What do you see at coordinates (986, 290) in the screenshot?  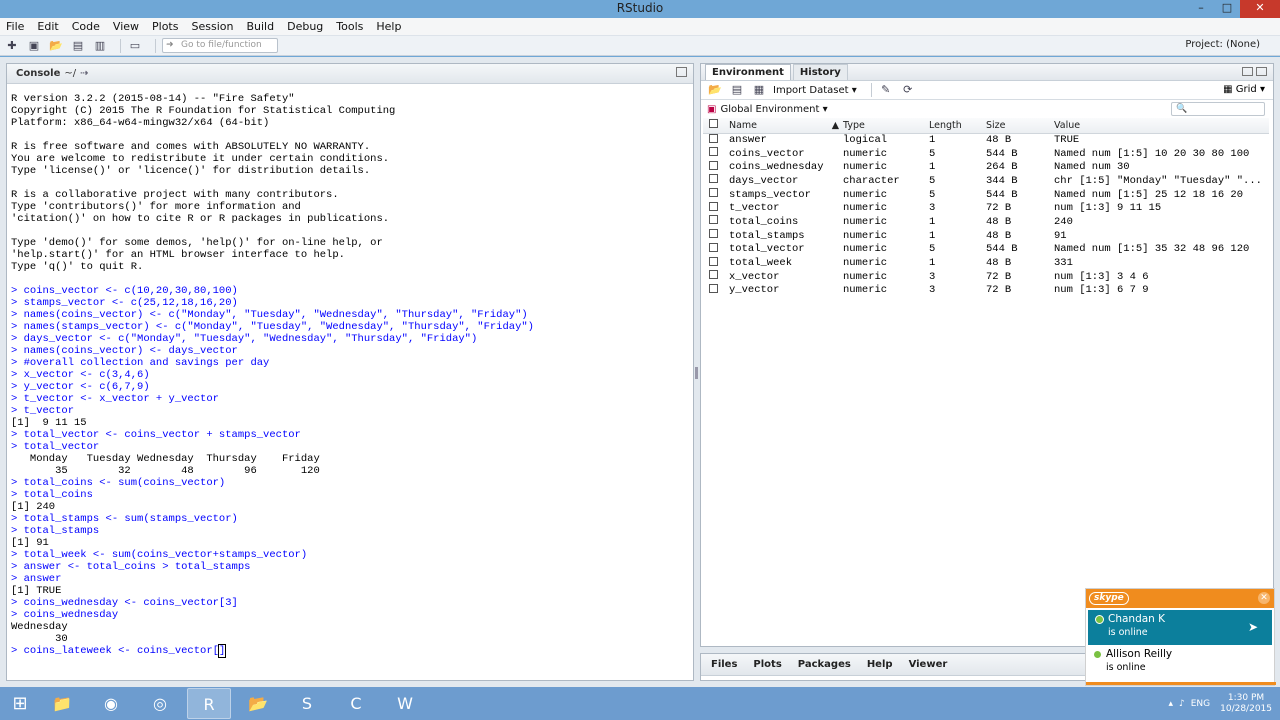 I see `env-row-y_vector: y_vector numeric 3 72 B num [1:3] 6 7 9` at bounding box center [986, 290].